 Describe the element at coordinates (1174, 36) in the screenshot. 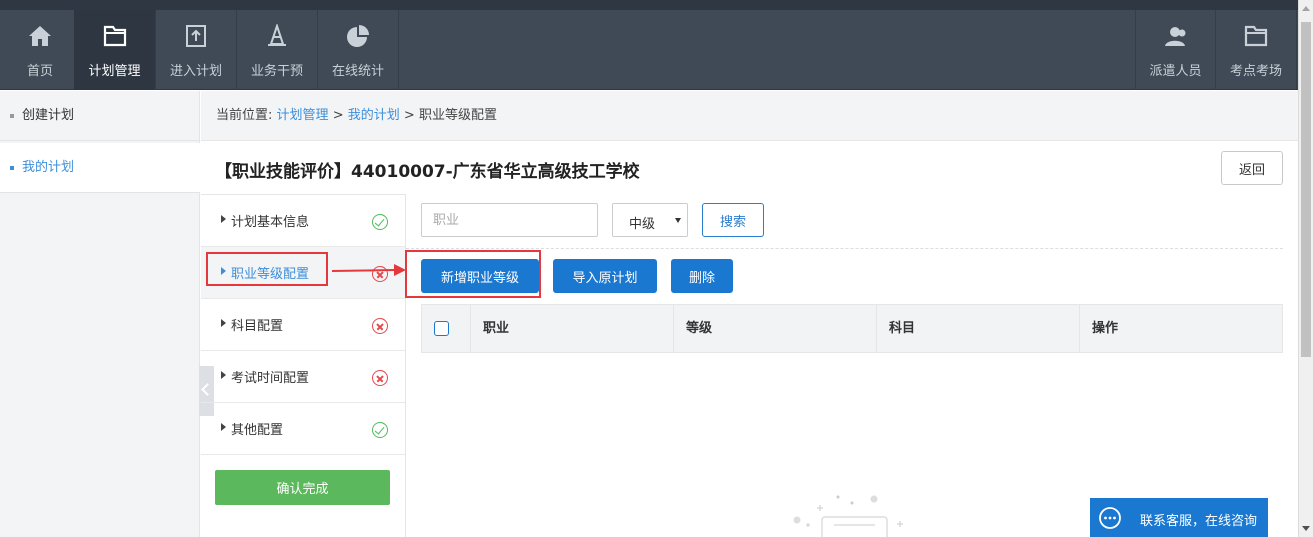

I see `people-icon` at that location.